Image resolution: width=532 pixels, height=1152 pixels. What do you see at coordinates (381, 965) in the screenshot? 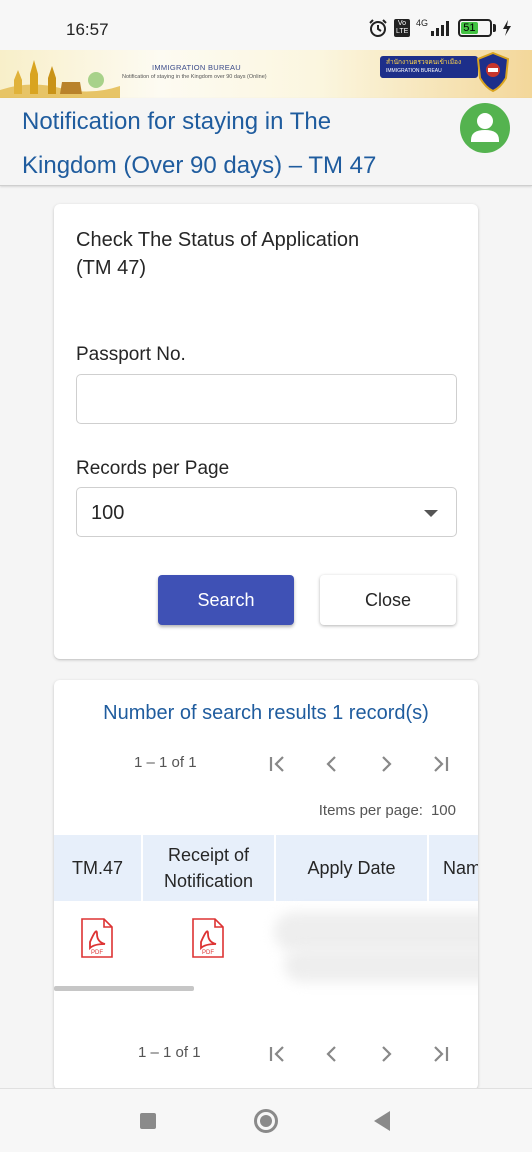
I see `redacted-name` at bounding box center [381, 965].